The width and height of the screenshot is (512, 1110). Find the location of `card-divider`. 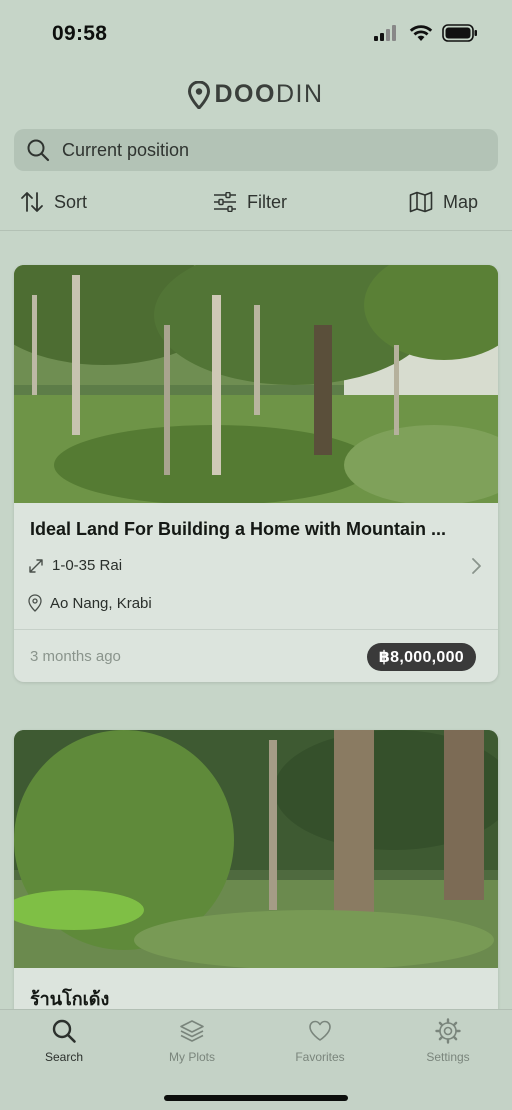

card-divider is located at coordinates (256, 629).